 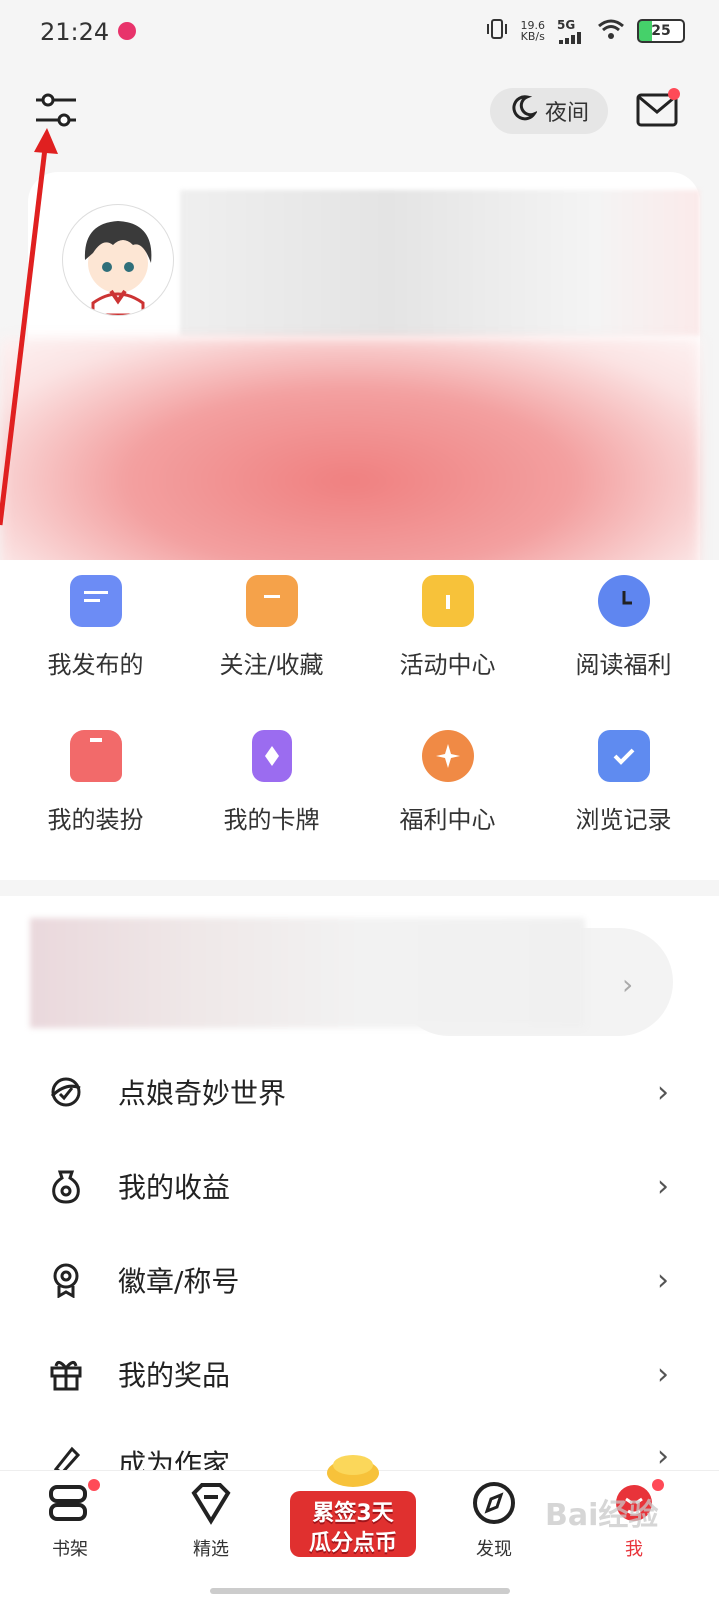 I want to click on signal-icon: 5G, so click(x=571, y=31).